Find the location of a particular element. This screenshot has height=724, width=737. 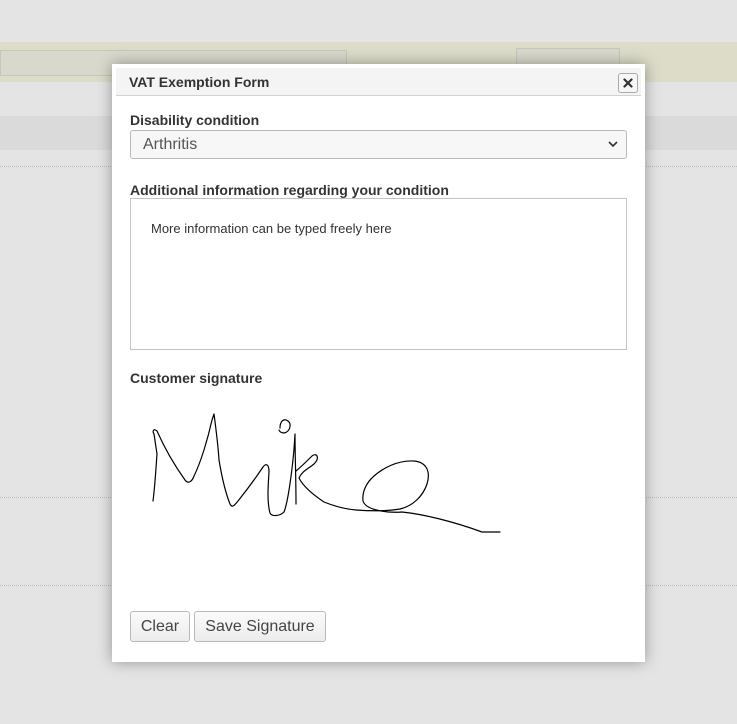

chevron-down-icon is located at coordinates (613, 144).